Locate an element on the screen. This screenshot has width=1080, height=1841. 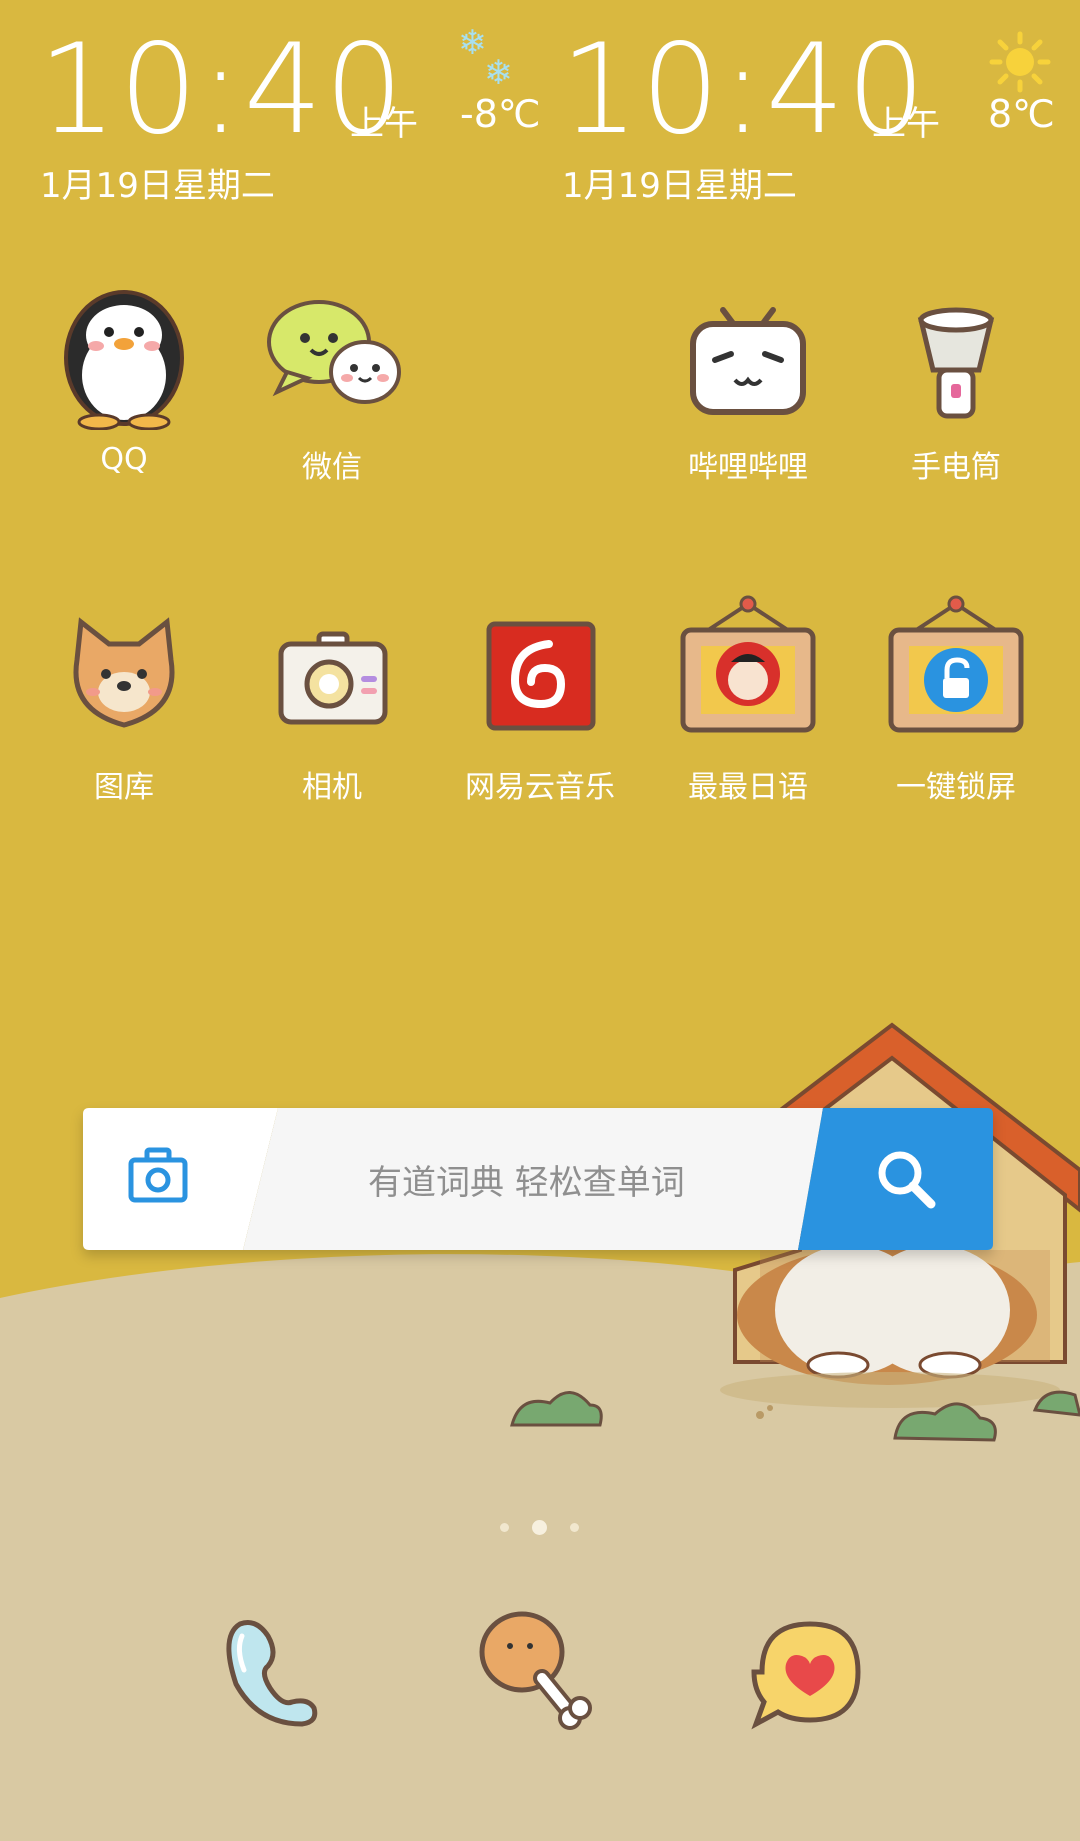
lock-frame-icon is located at coordinates (956, 664).